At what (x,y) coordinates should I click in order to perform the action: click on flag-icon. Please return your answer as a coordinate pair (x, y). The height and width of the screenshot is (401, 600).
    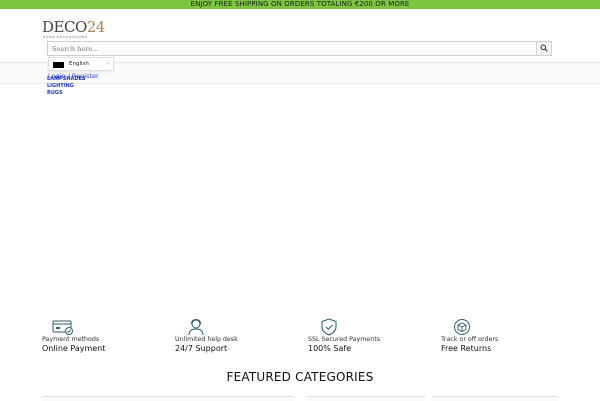
    Looking at the image, I should click on (58, 65).